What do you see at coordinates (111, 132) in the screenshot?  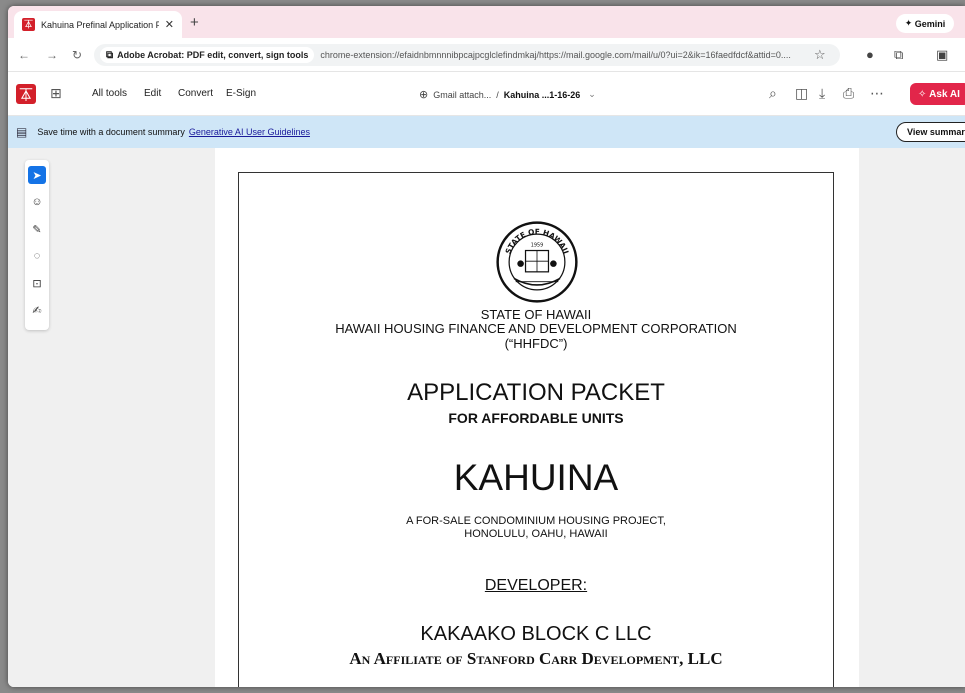 I see `banner-text: Save time with a document summary` at bounding box center [111, 132].